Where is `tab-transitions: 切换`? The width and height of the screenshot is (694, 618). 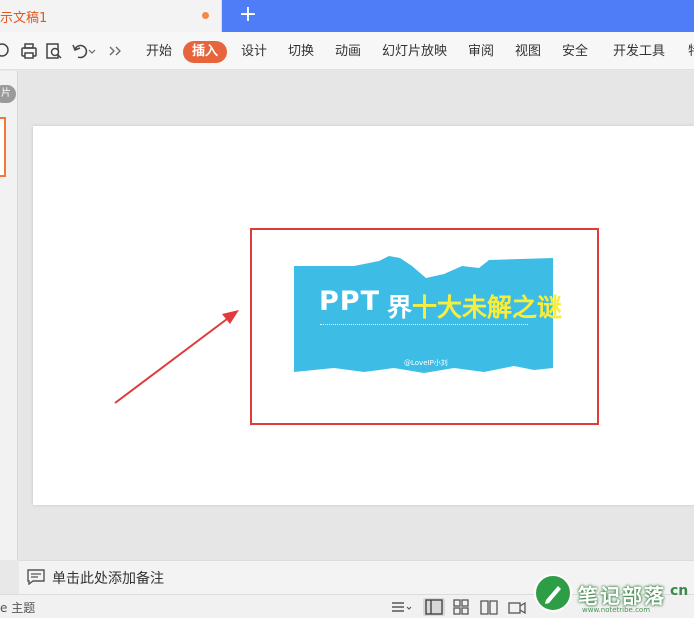
tab-transitions: 切换 is located at coordinates (301, 52).